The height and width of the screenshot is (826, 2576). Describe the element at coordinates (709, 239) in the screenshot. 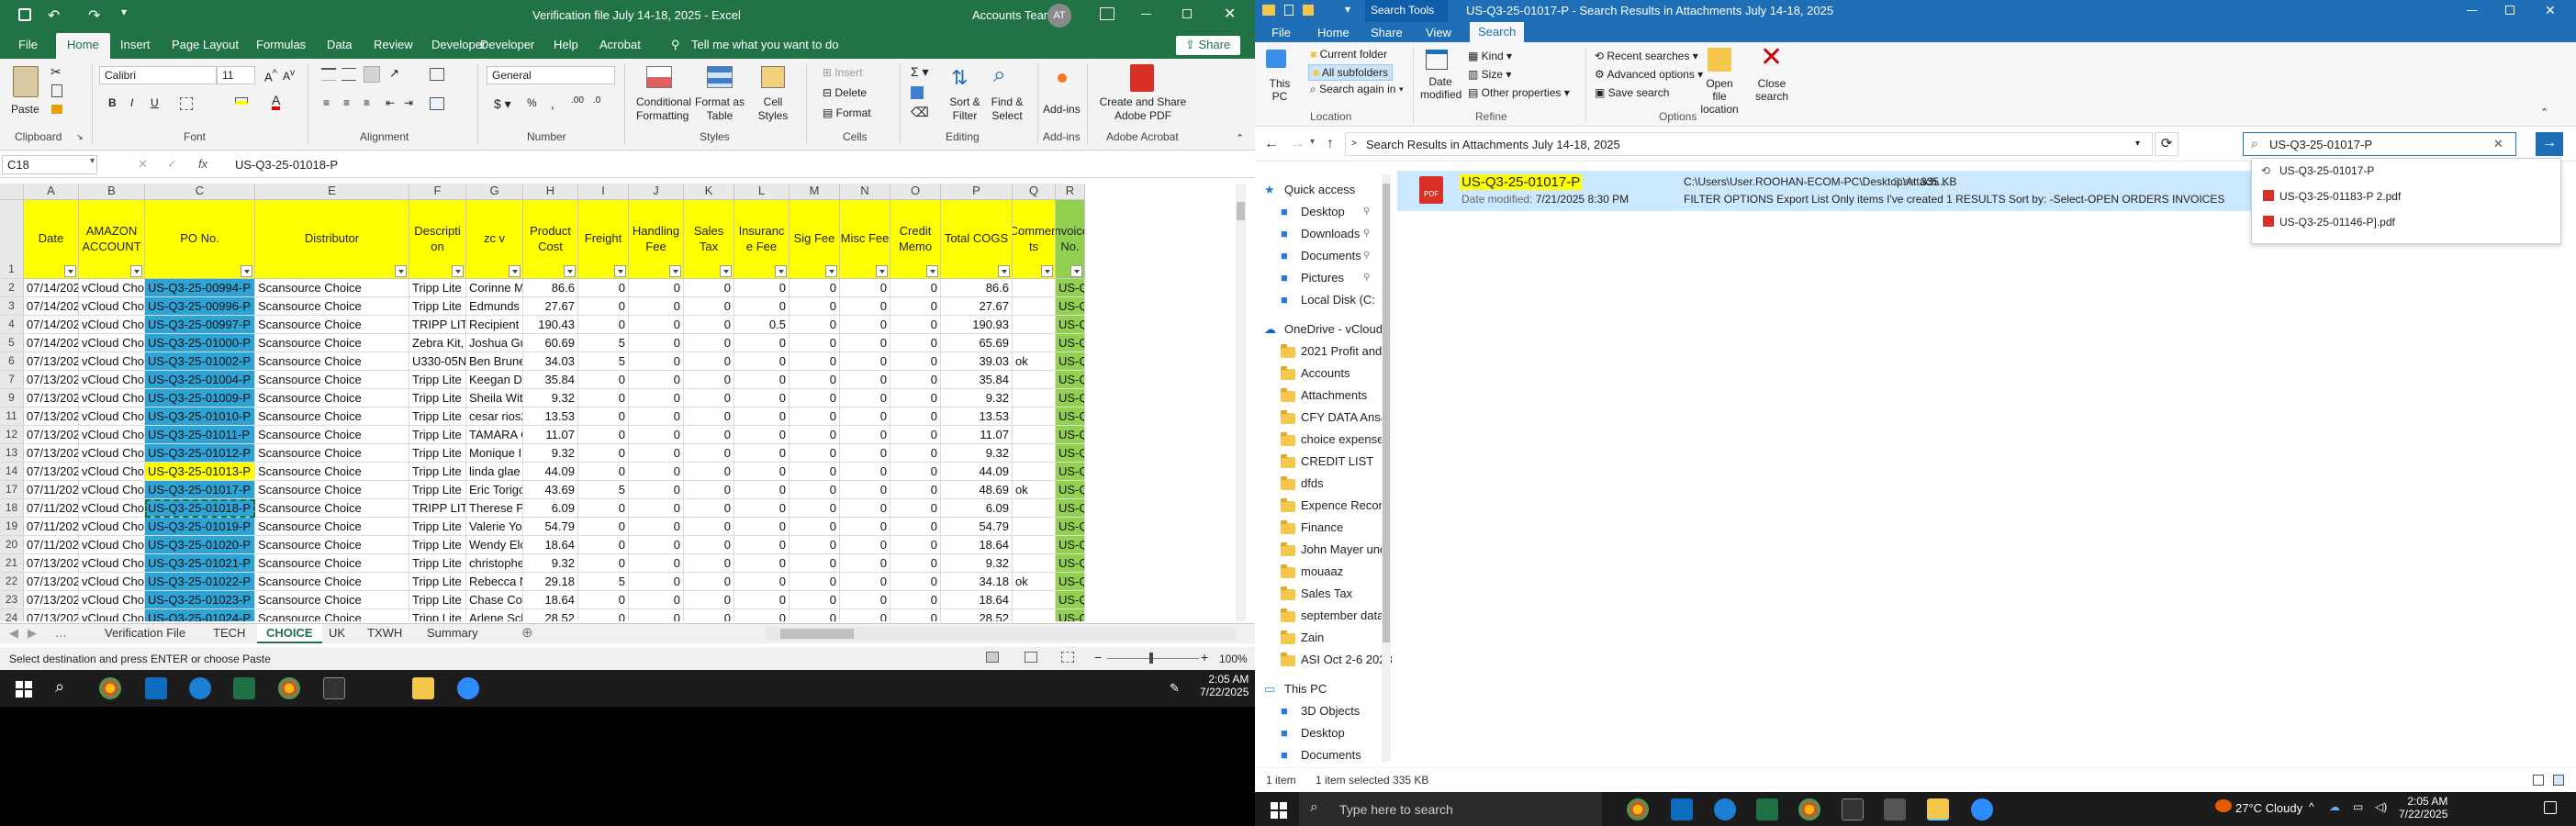

I see `header-cell: Sales Tax` at that location.